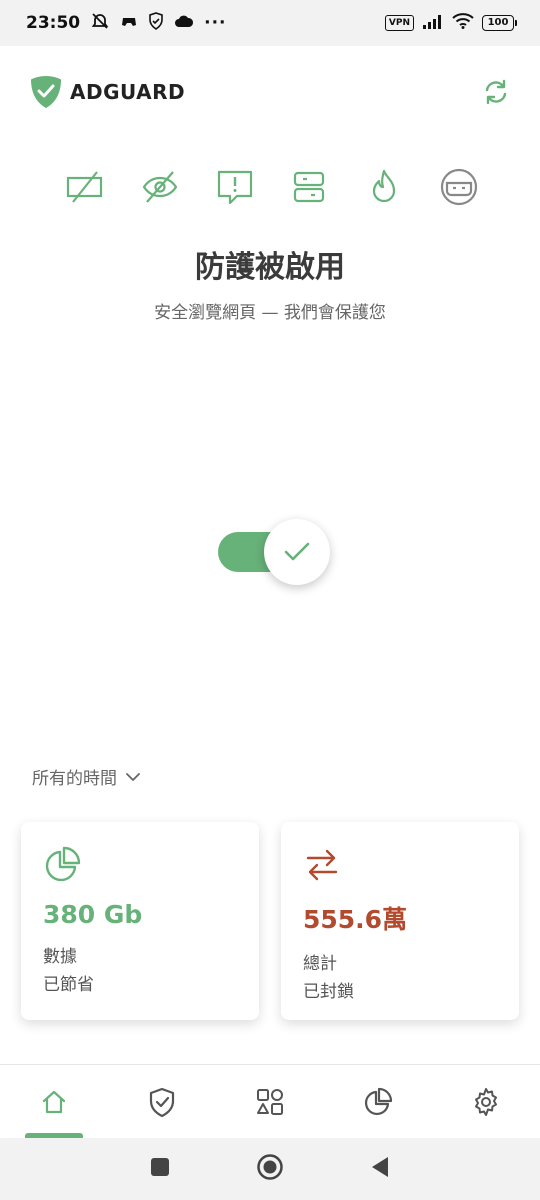 The width and height of the screenshot is (540, 1200). I want to click on stealth-mode-feature, so click(459, 187).